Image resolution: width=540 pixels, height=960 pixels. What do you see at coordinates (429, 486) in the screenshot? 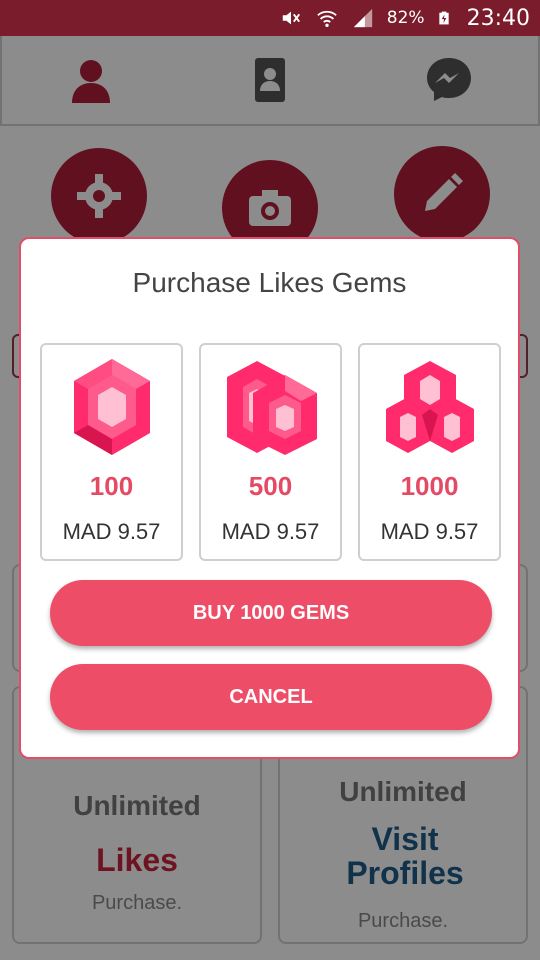
I see `gem-quantity: 1000` at bounding box center [429, 486].